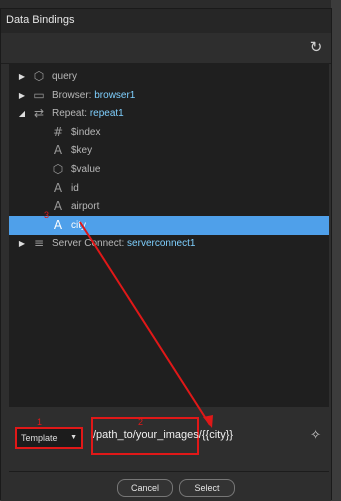  What do you see at coordinates (22, 113) in the screenshot?
I see `collapse-arrow-icon: ◢` at bounding box center [22, 113].